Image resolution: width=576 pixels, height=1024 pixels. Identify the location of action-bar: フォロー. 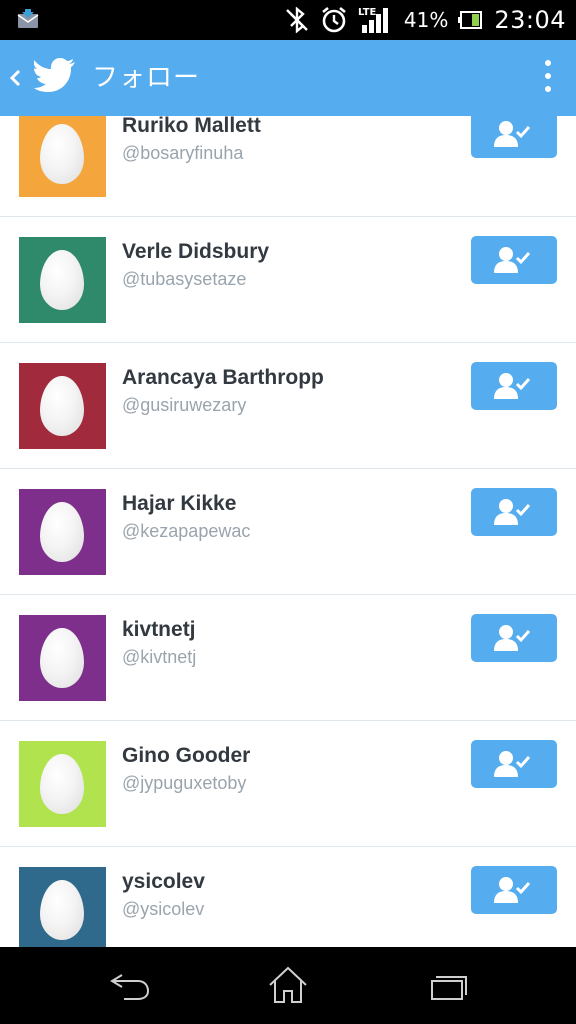
(288, 78).